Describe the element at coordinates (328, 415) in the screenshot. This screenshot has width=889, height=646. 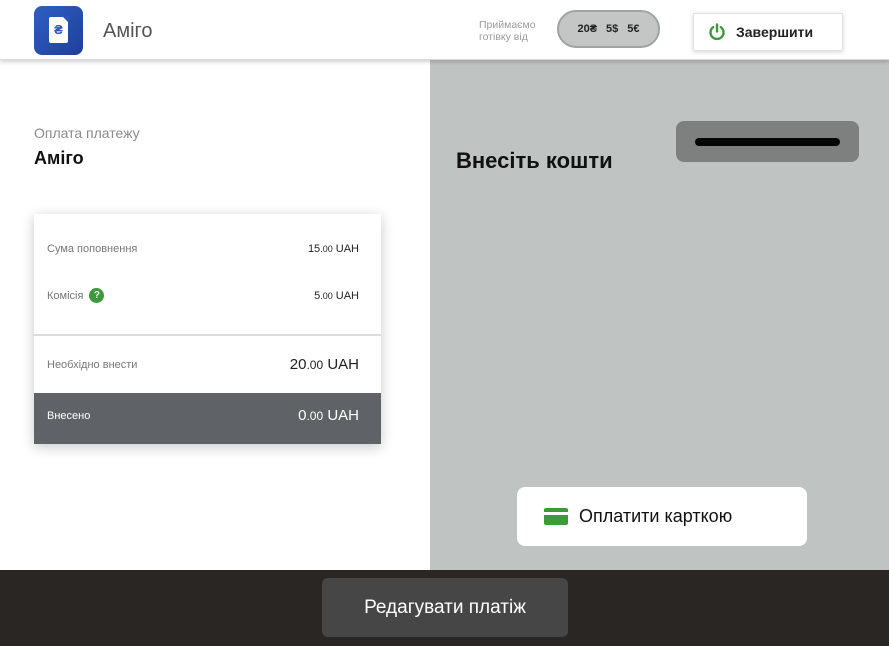
I see `summary-value: 0.00 UAH` at that location.